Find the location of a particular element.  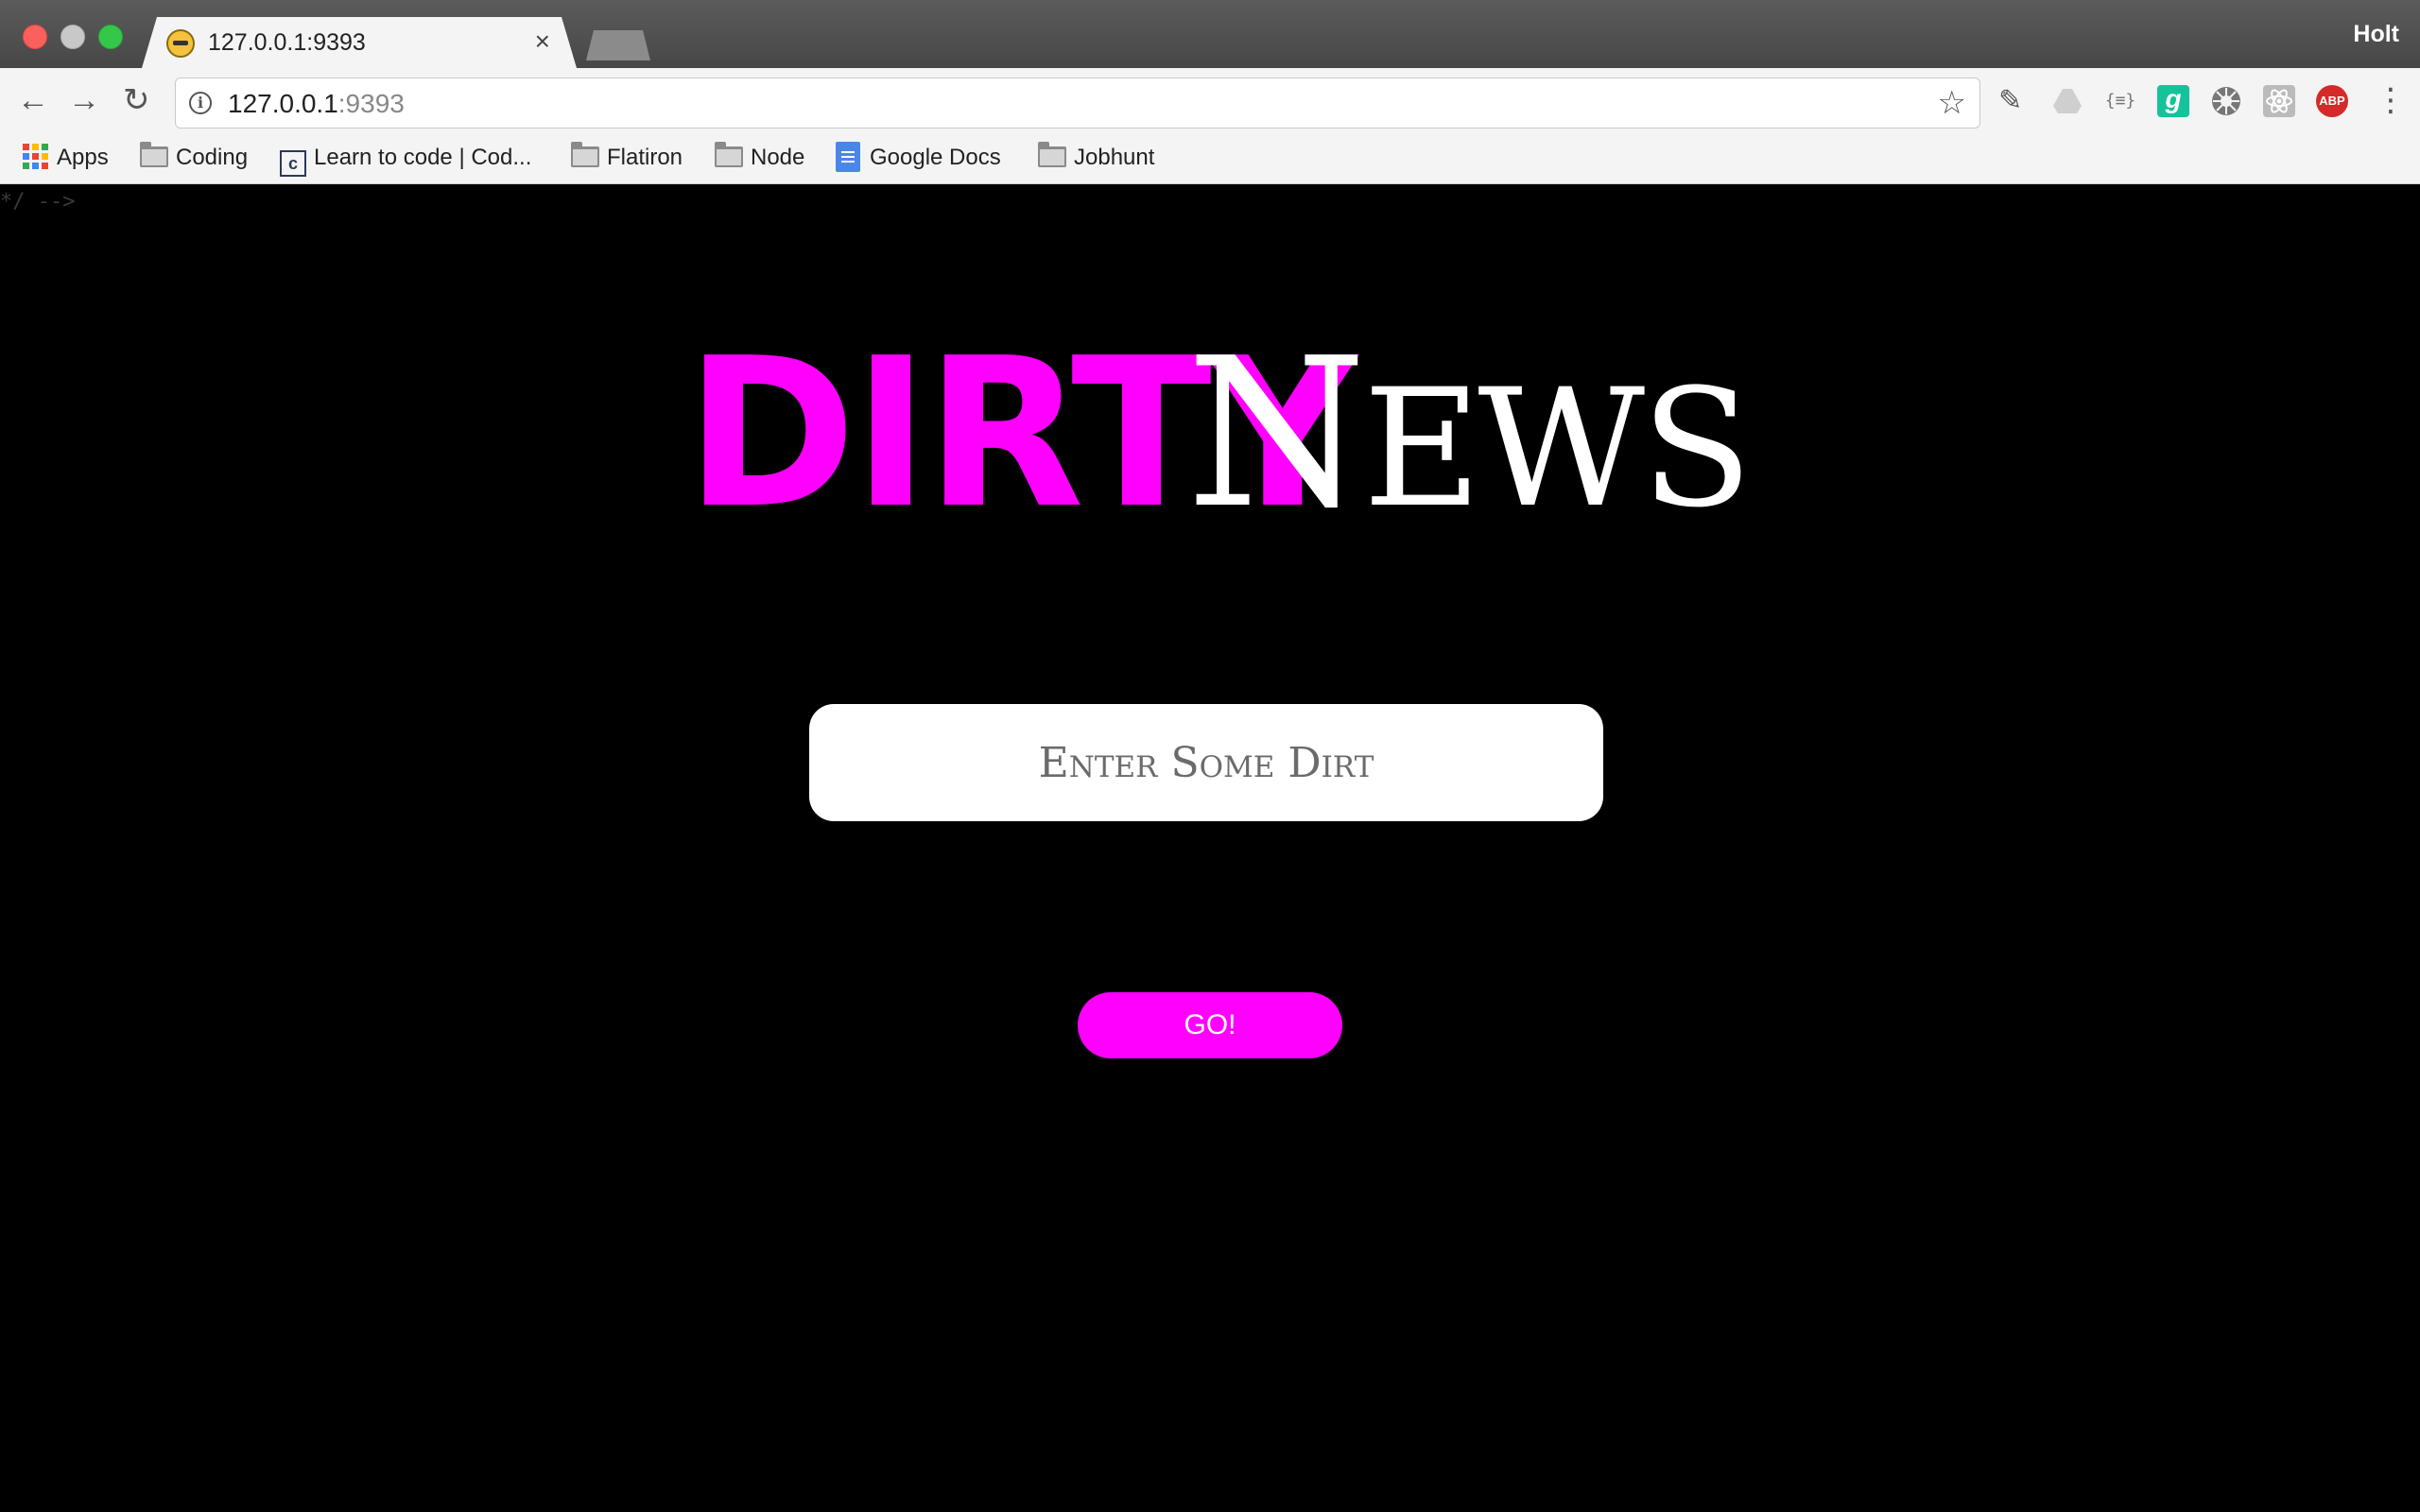

browser-menu-icon: ⋮ is located at coordinates (2391, 100).